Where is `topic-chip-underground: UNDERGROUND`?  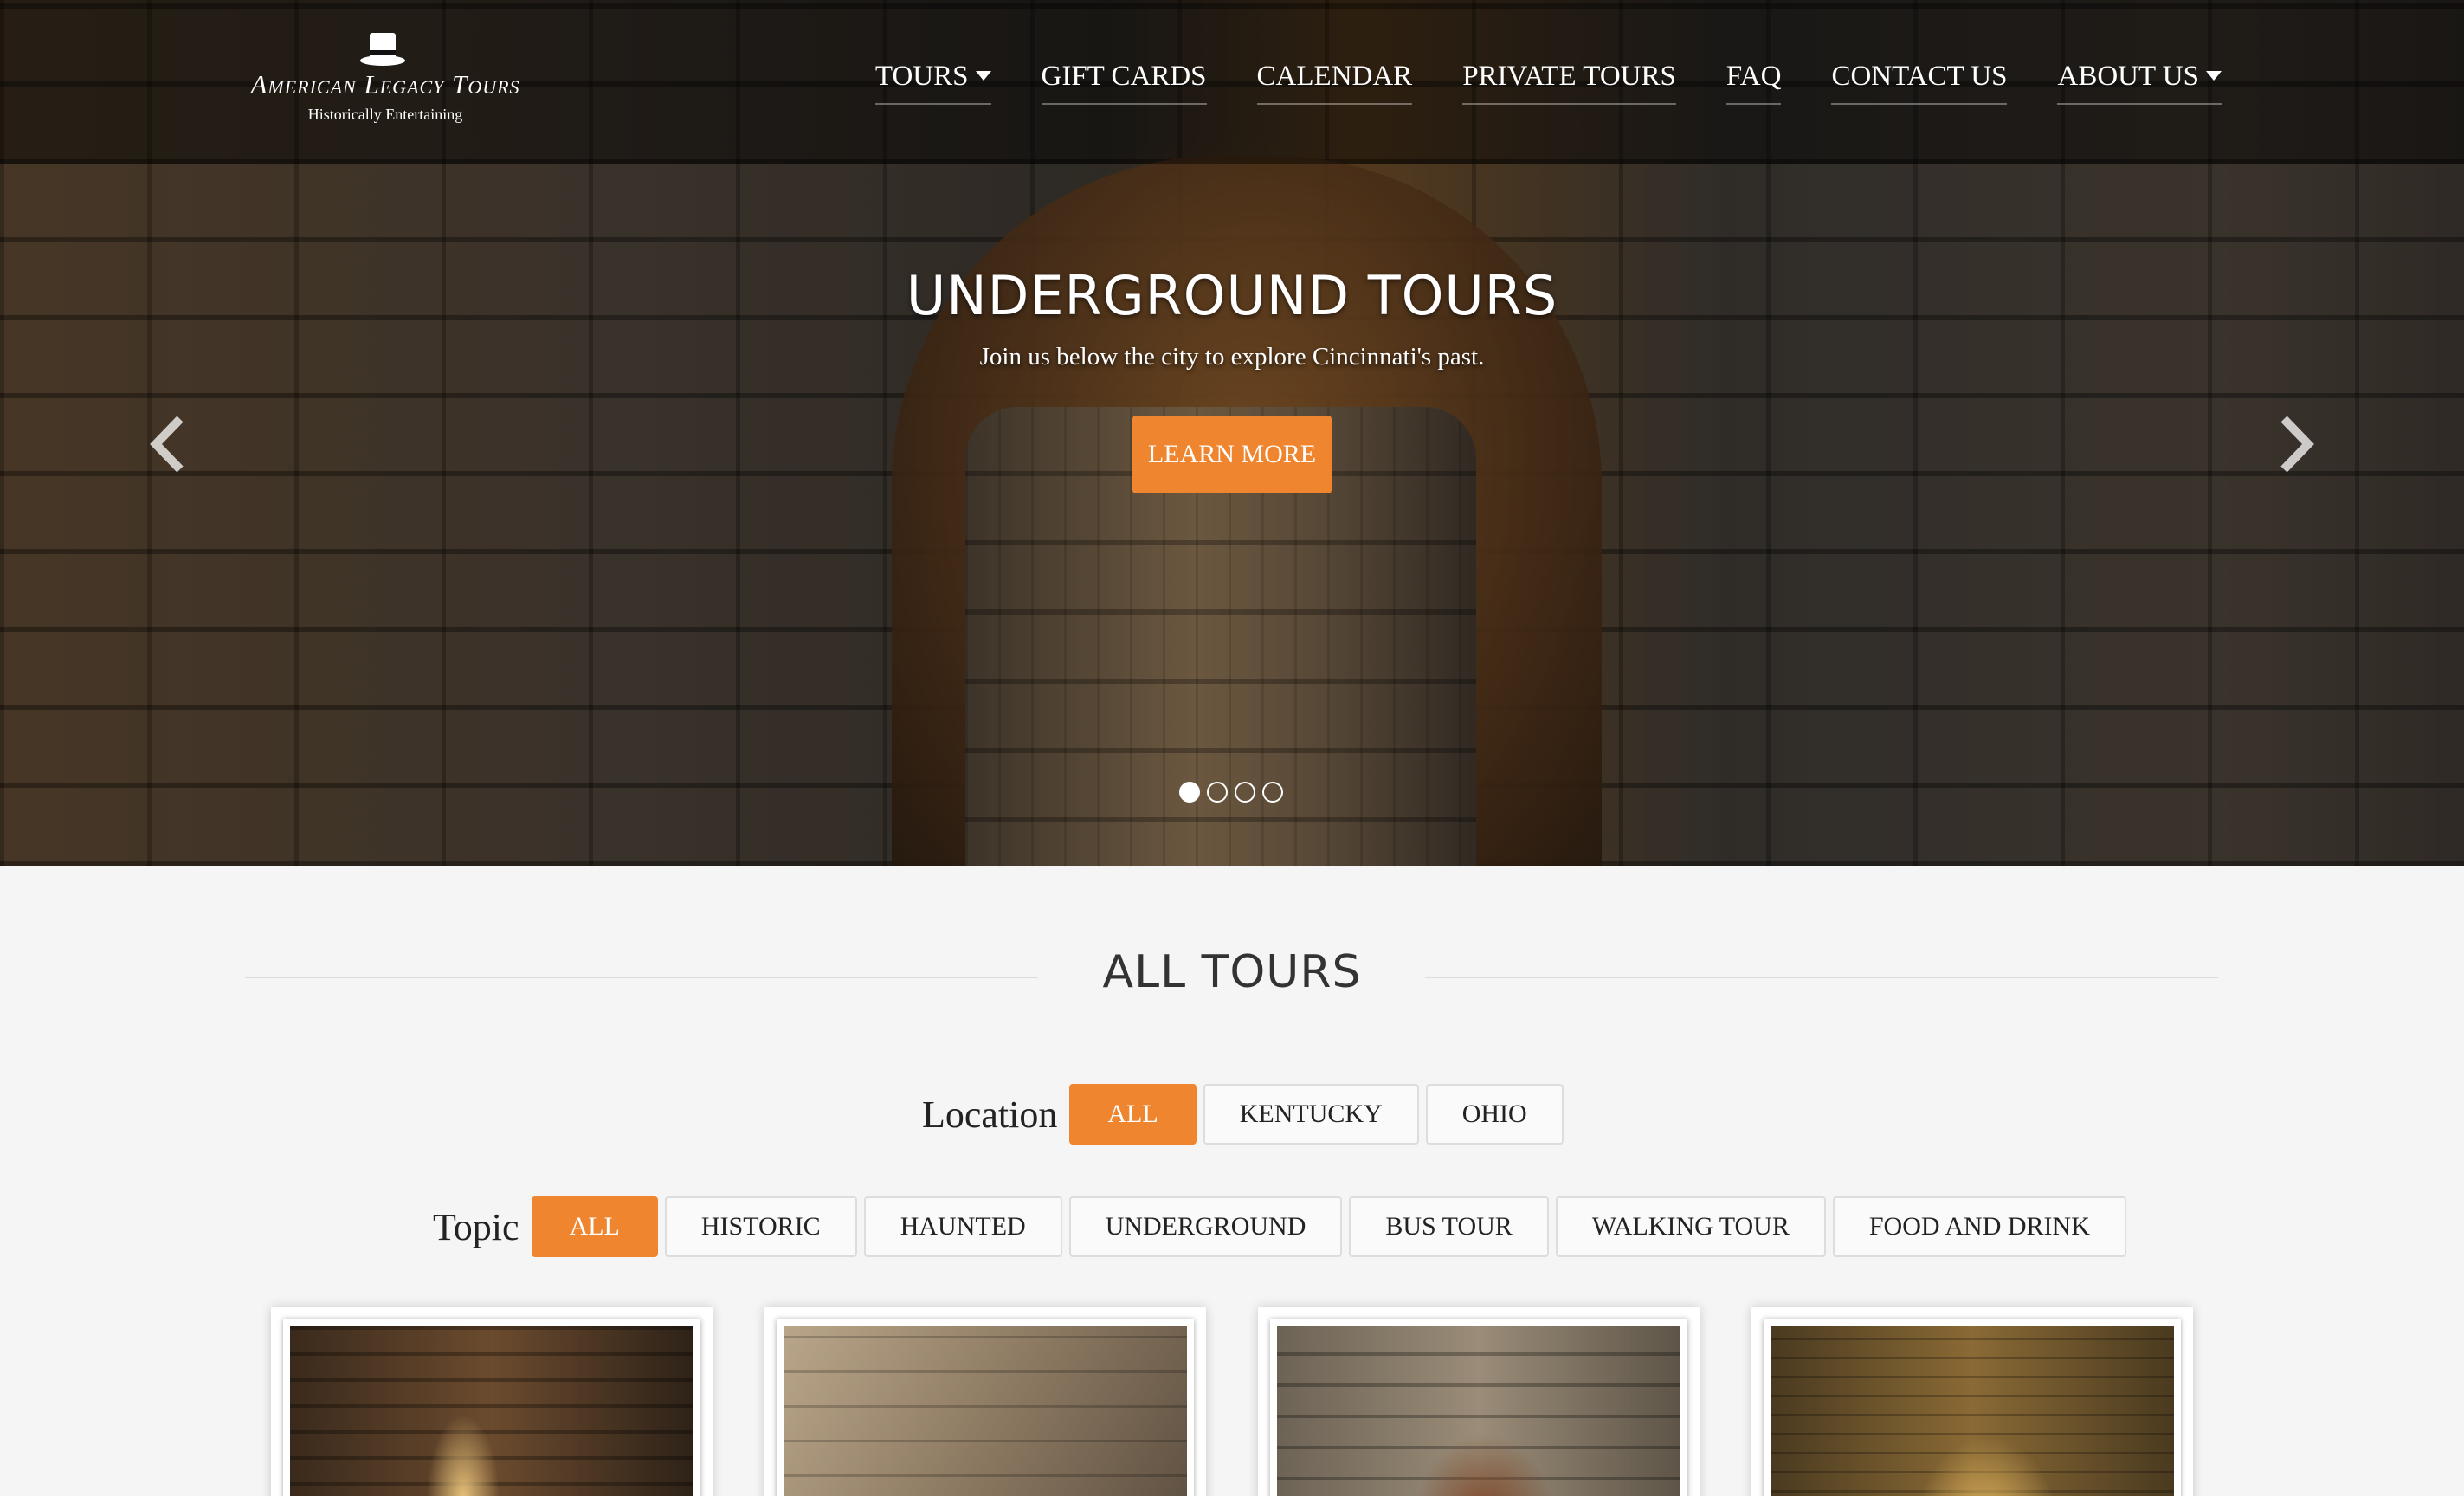
topic-chip-underground: UNDERGROUND is located at coordinates (1205, 1226).